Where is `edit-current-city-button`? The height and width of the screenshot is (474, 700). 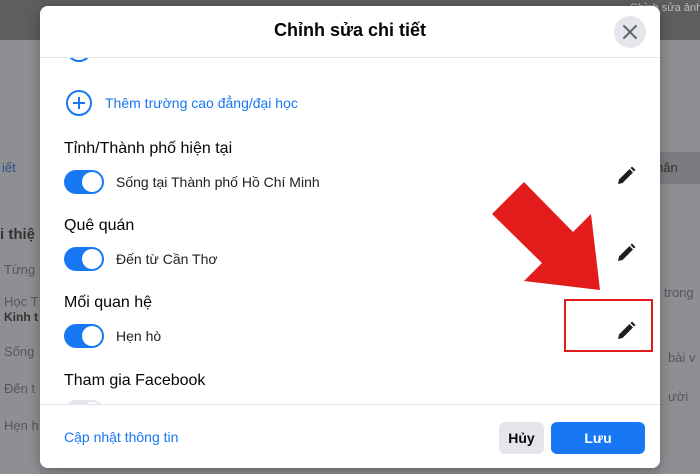 edit-current-city-button is located at coordinates (626, 176).